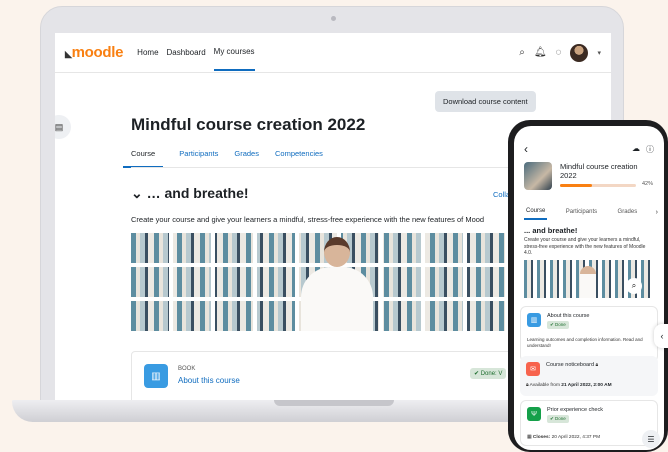 The width and height of the screenshot is (668, 452). What do you see at coordinates (334, 403) in the screenshot?
I see `laptop-notch` at bounding box center [334, 403].